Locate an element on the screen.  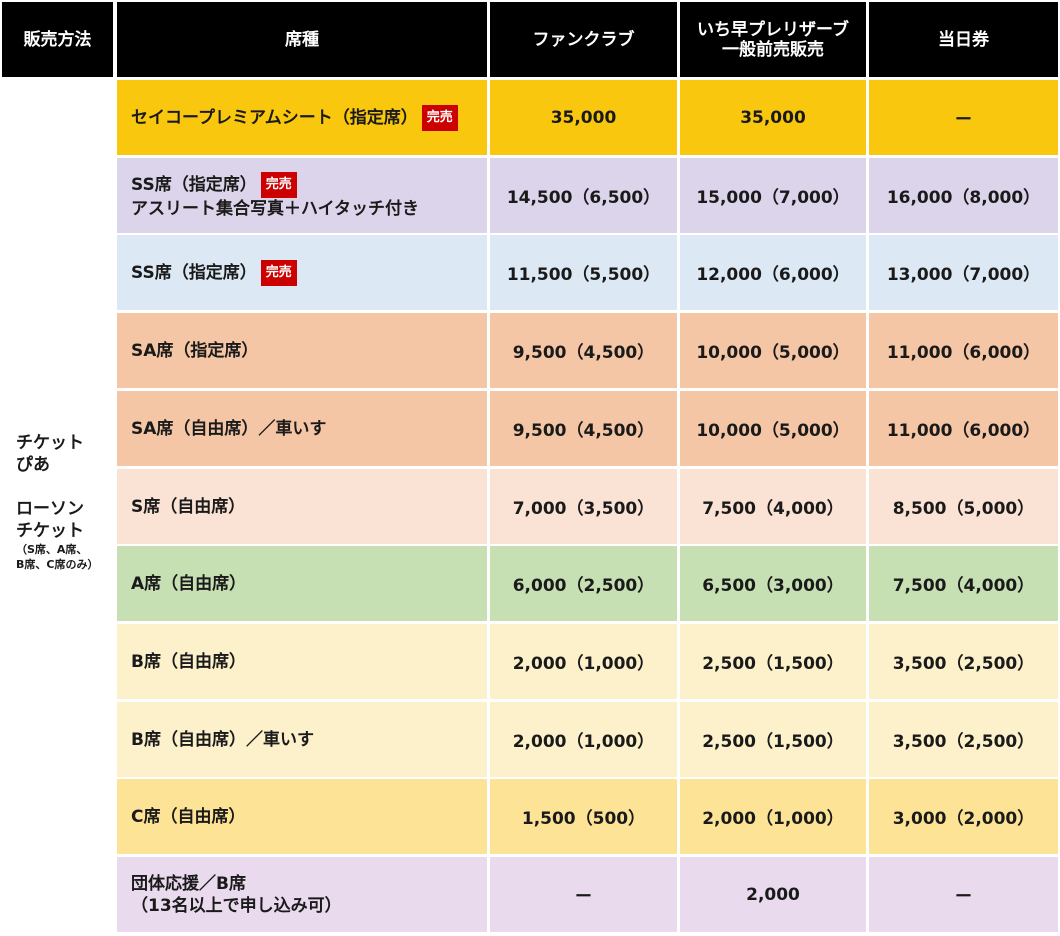
method-line: ぴあ is located at coordinates (33, 465).